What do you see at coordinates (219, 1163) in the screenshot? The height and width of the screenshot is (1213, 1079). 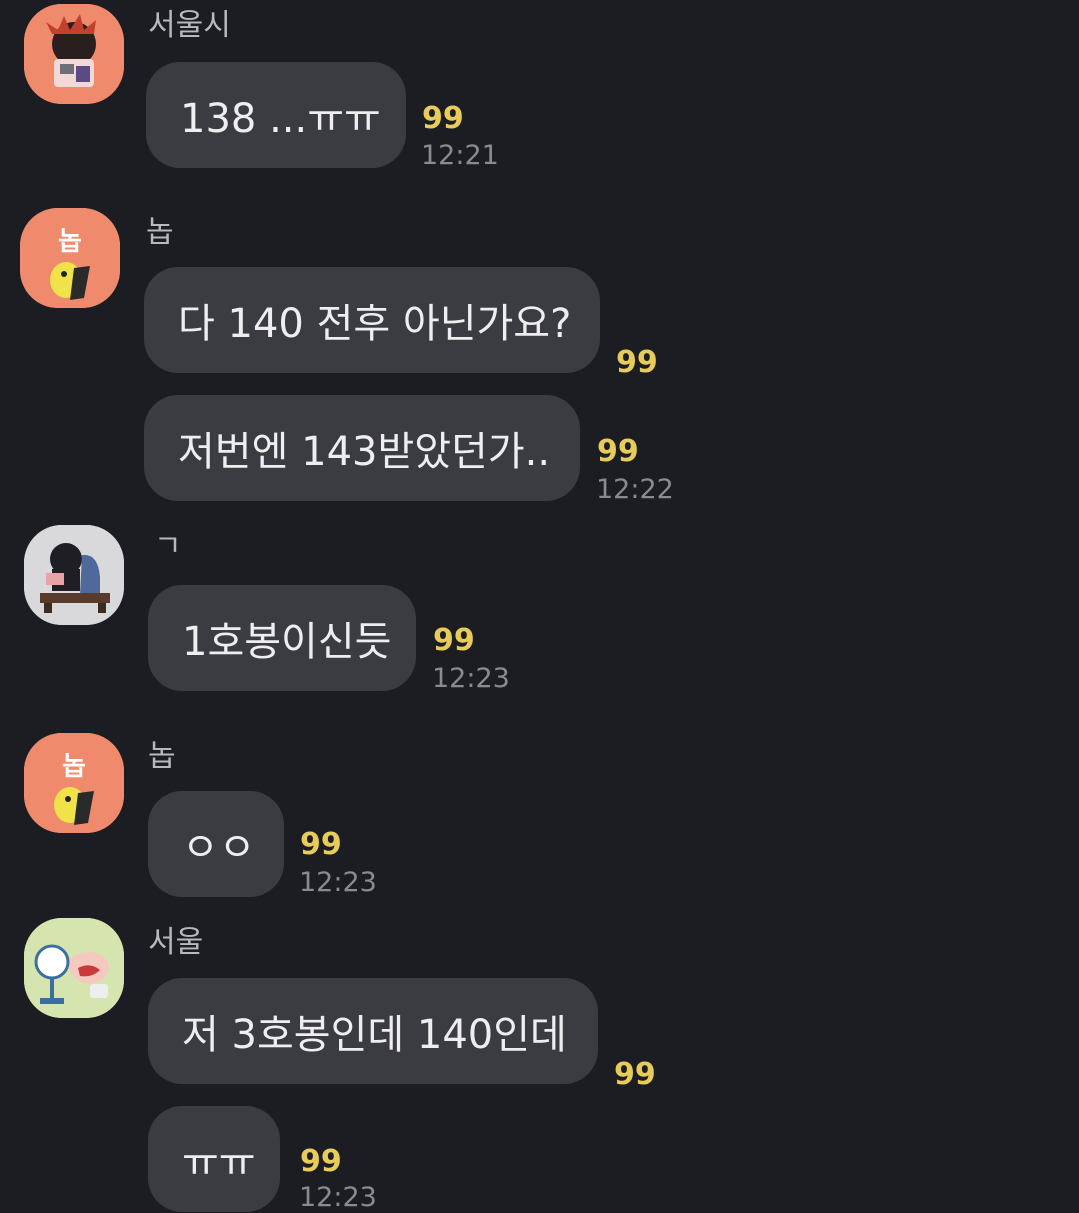 I see `message-text: ㅠㅠ` at bounding box center [219, 1163].